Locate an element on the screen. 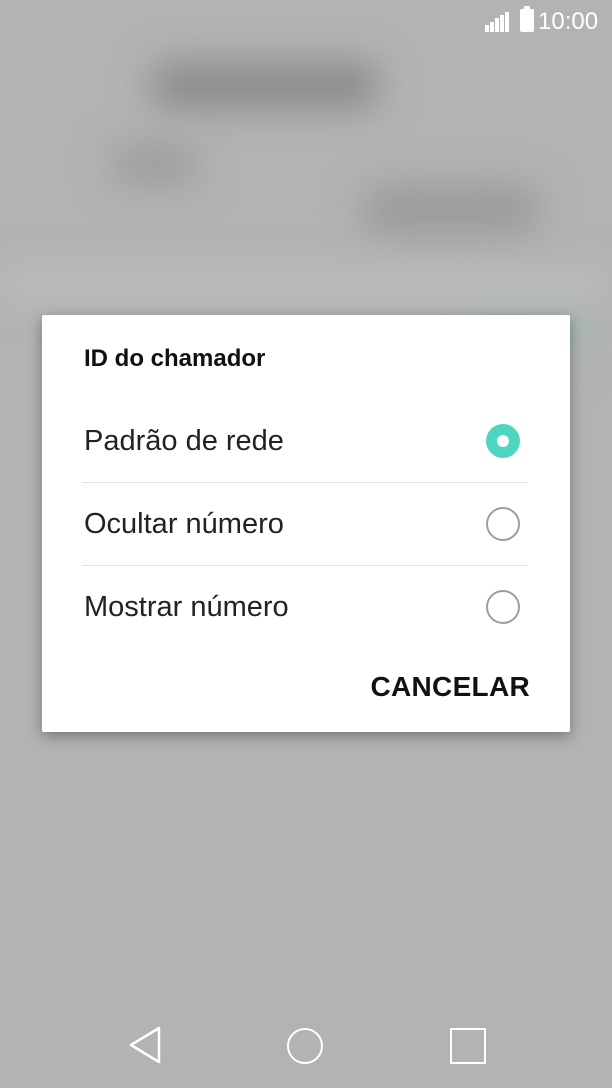  cancel-button: CANCELAR is located at coordinates (450, 687).